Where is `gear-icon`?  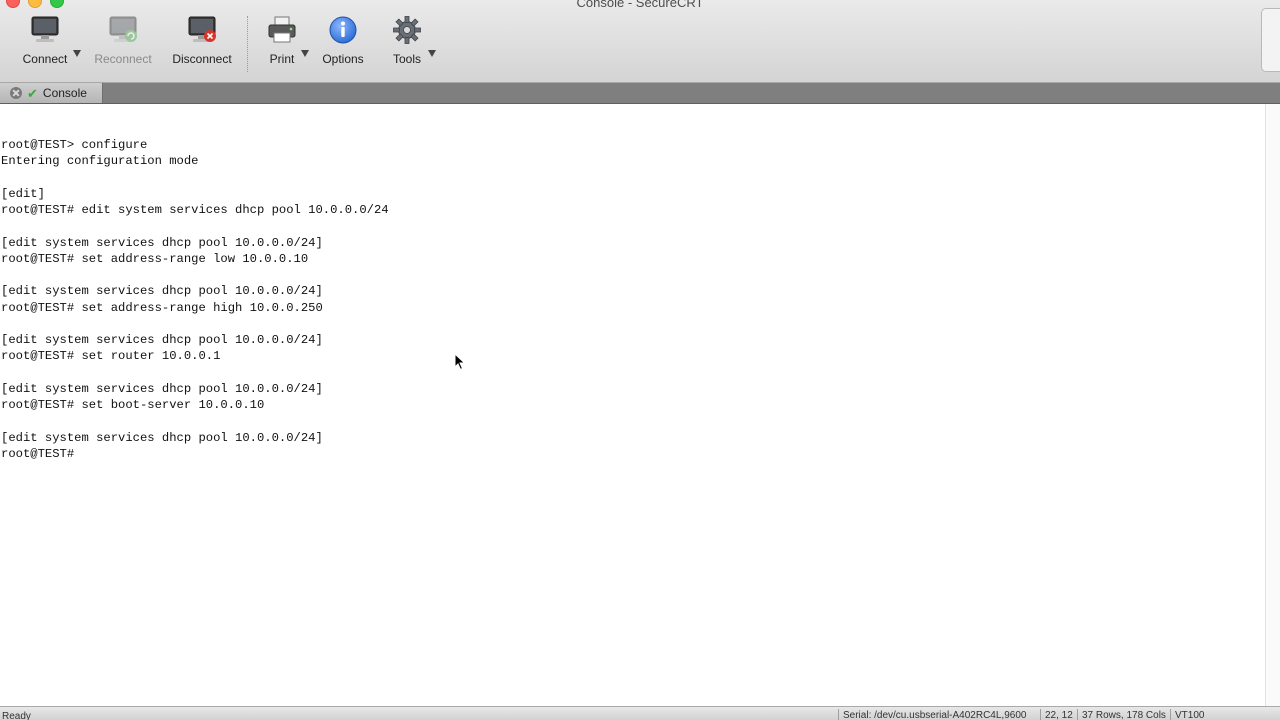
gear-icon is located at coordinates (407, 30).